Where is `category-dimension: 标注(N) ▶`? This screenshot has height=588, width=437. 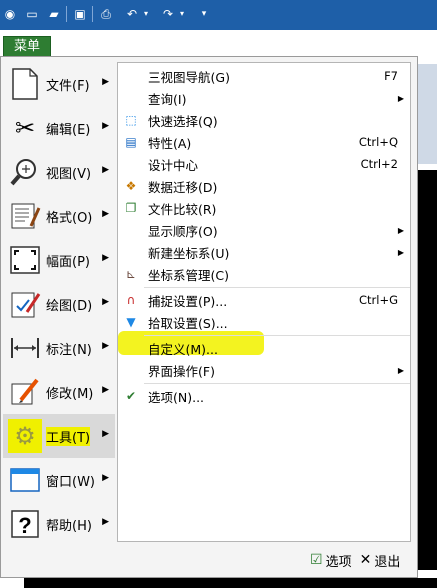 category-dimension: 标注(N) ▶ is located at coordinates (59, 348).